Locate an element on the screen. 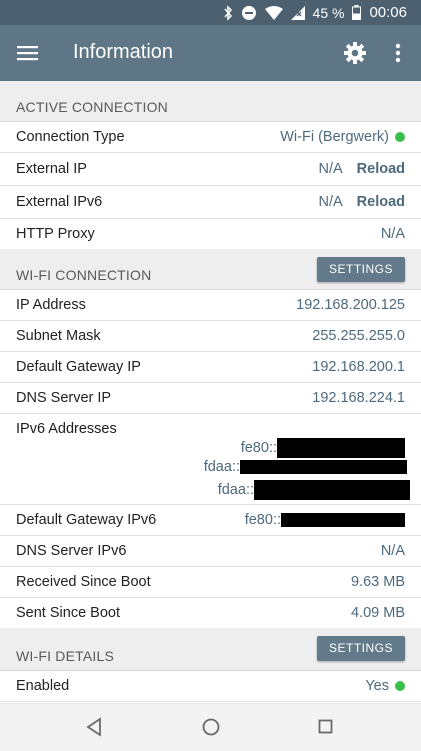  section-wifi-connection: WI-FI CONNECTION SETTINGS is located at coordinates (210, 269).